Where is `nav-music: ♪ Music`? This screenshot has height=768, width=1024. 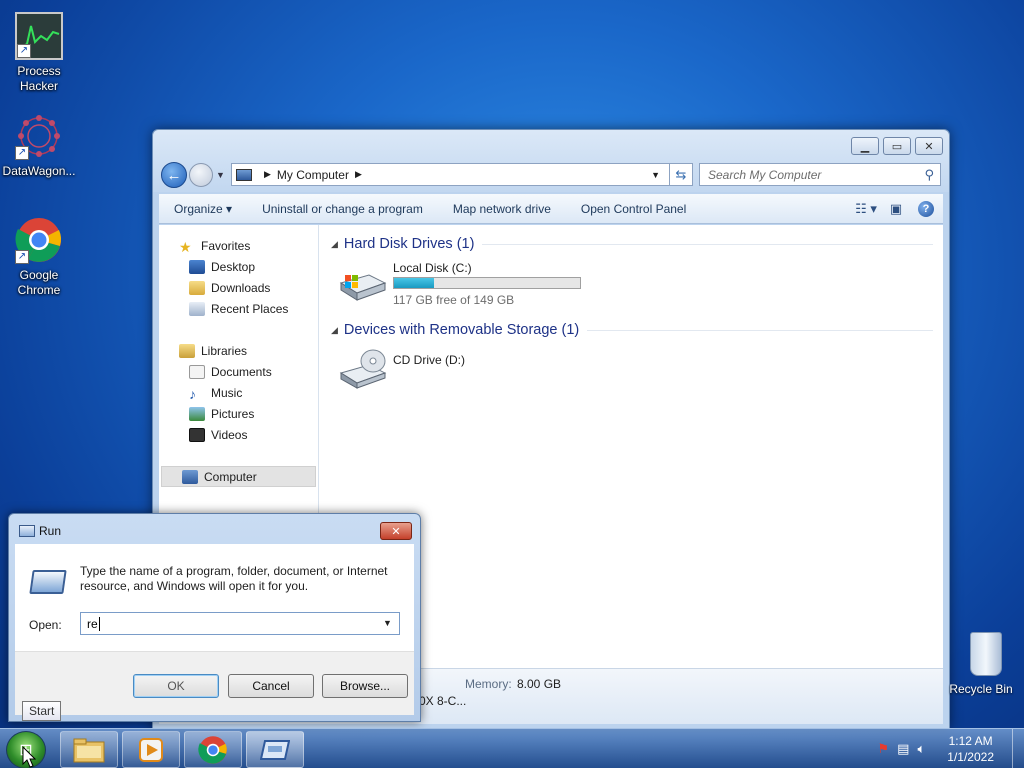
nav-music: ♪ Music is located at coordinates (238, 392).